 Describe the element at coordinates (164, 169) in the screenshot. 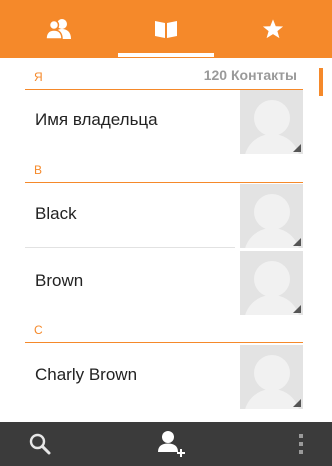

I see `section-header-v: В` at that location.